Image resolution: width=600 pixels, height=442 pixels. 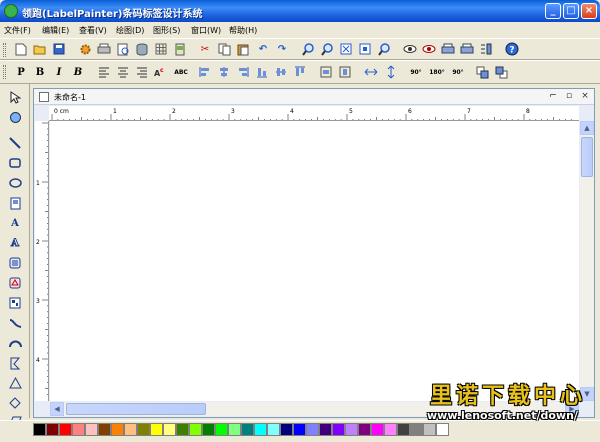 I want to click on pan-hand-icon, so click(x=15, y=117).